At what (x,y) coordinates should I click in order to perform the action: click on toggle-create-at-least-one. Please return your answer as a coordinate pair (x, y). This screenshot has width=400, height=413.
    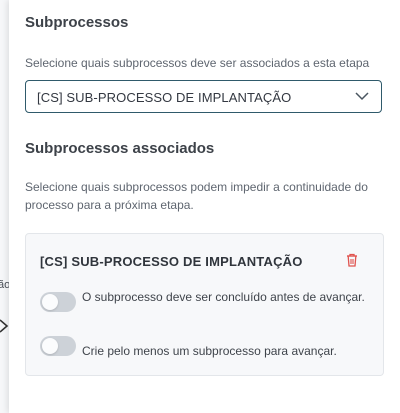
    Looking at the image, I should click on (58, 346).